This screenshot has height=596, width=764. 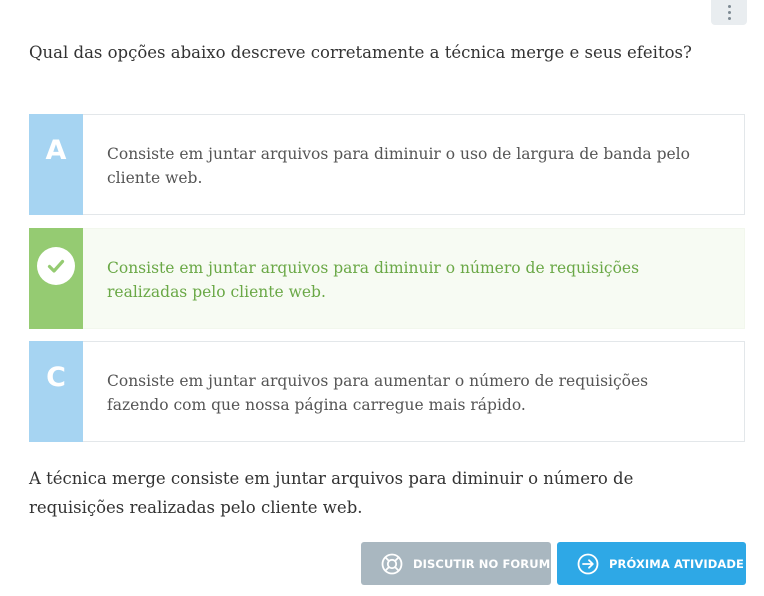 I want to click on more-options-button, so click(x=729, y=12).